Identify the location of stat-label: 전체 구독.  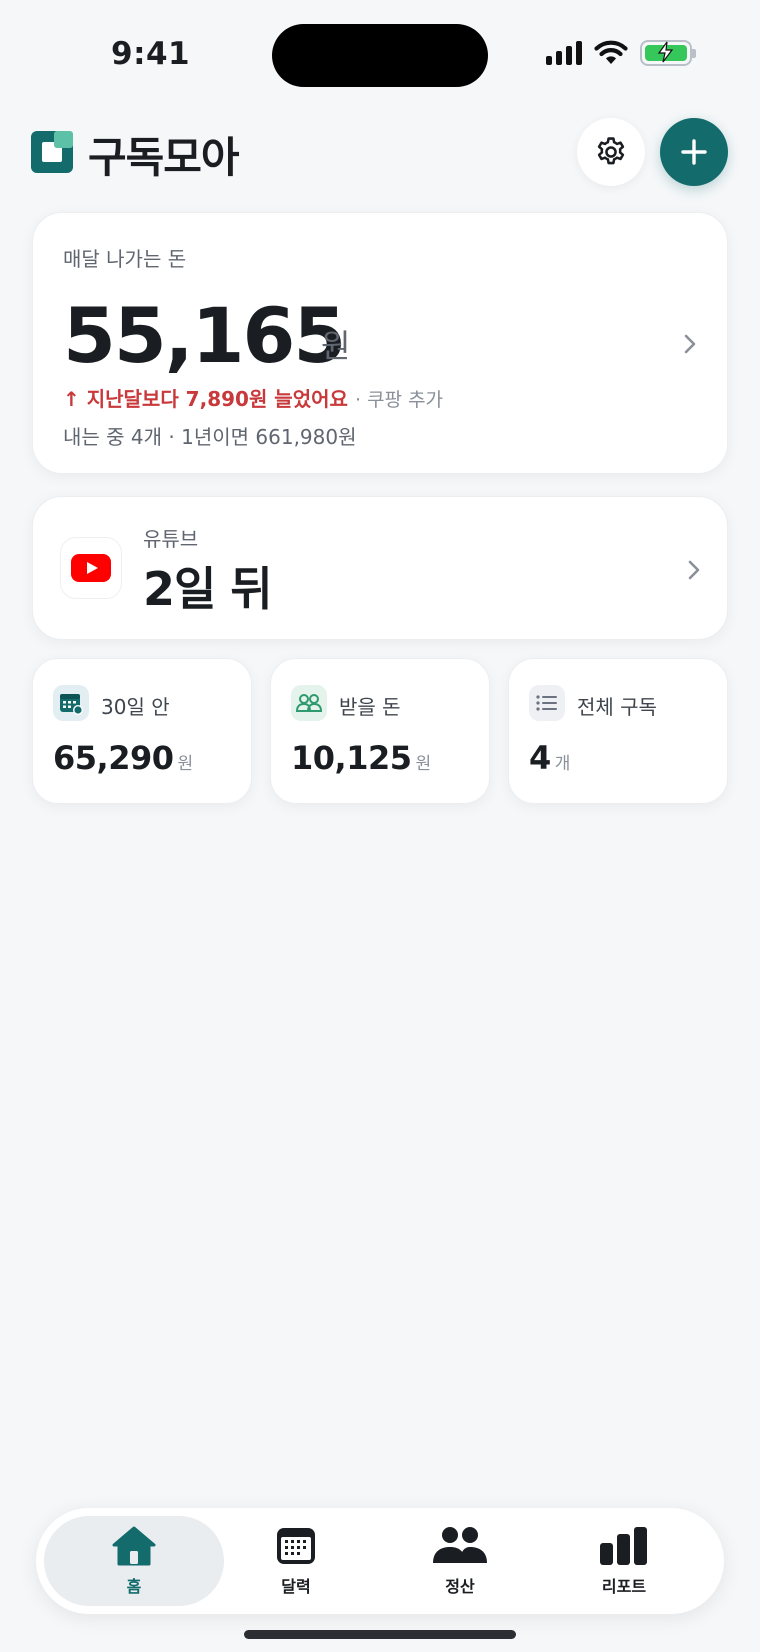
(617, 707).